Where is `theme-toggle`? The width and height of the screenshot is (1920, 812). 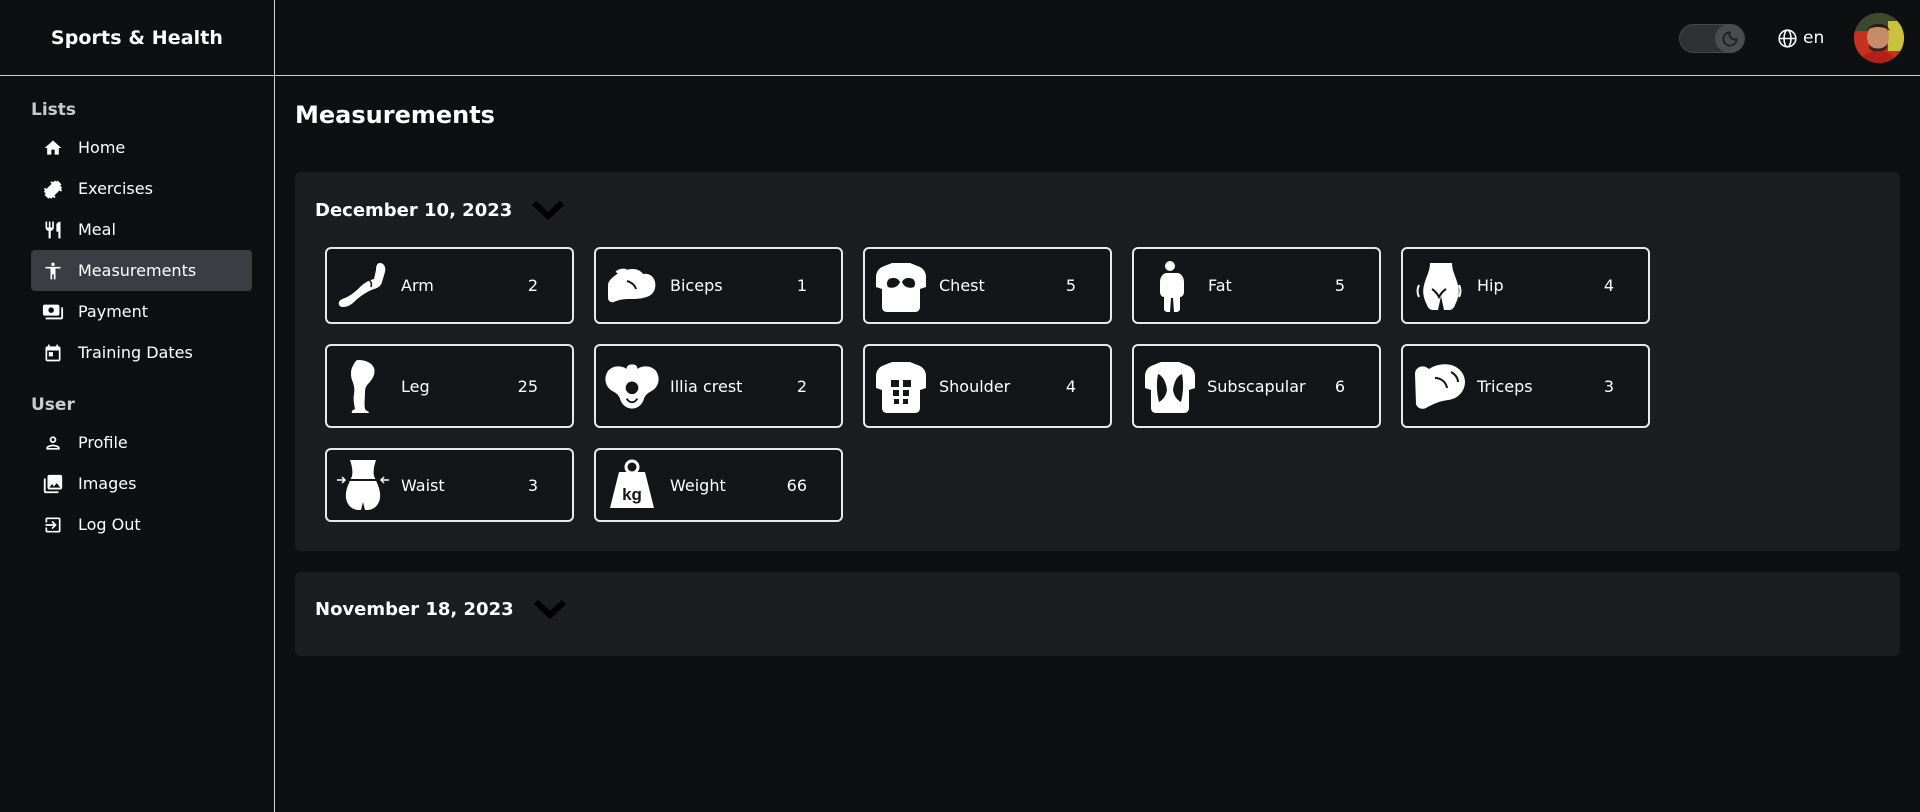 theme-toggle is located at coordinates (1712, 38).